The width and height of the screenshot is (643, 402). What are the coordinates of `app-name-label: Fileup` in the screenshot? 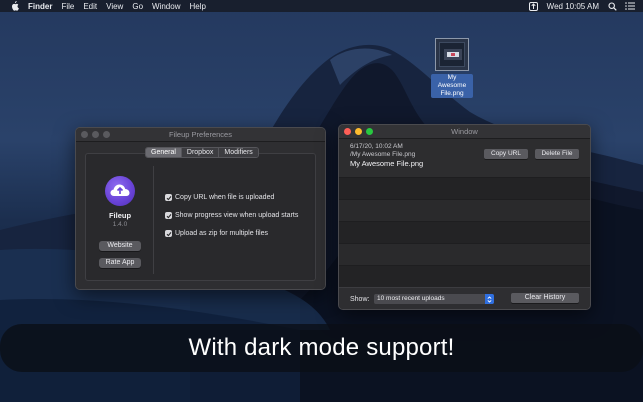 It's located at (120, 215).